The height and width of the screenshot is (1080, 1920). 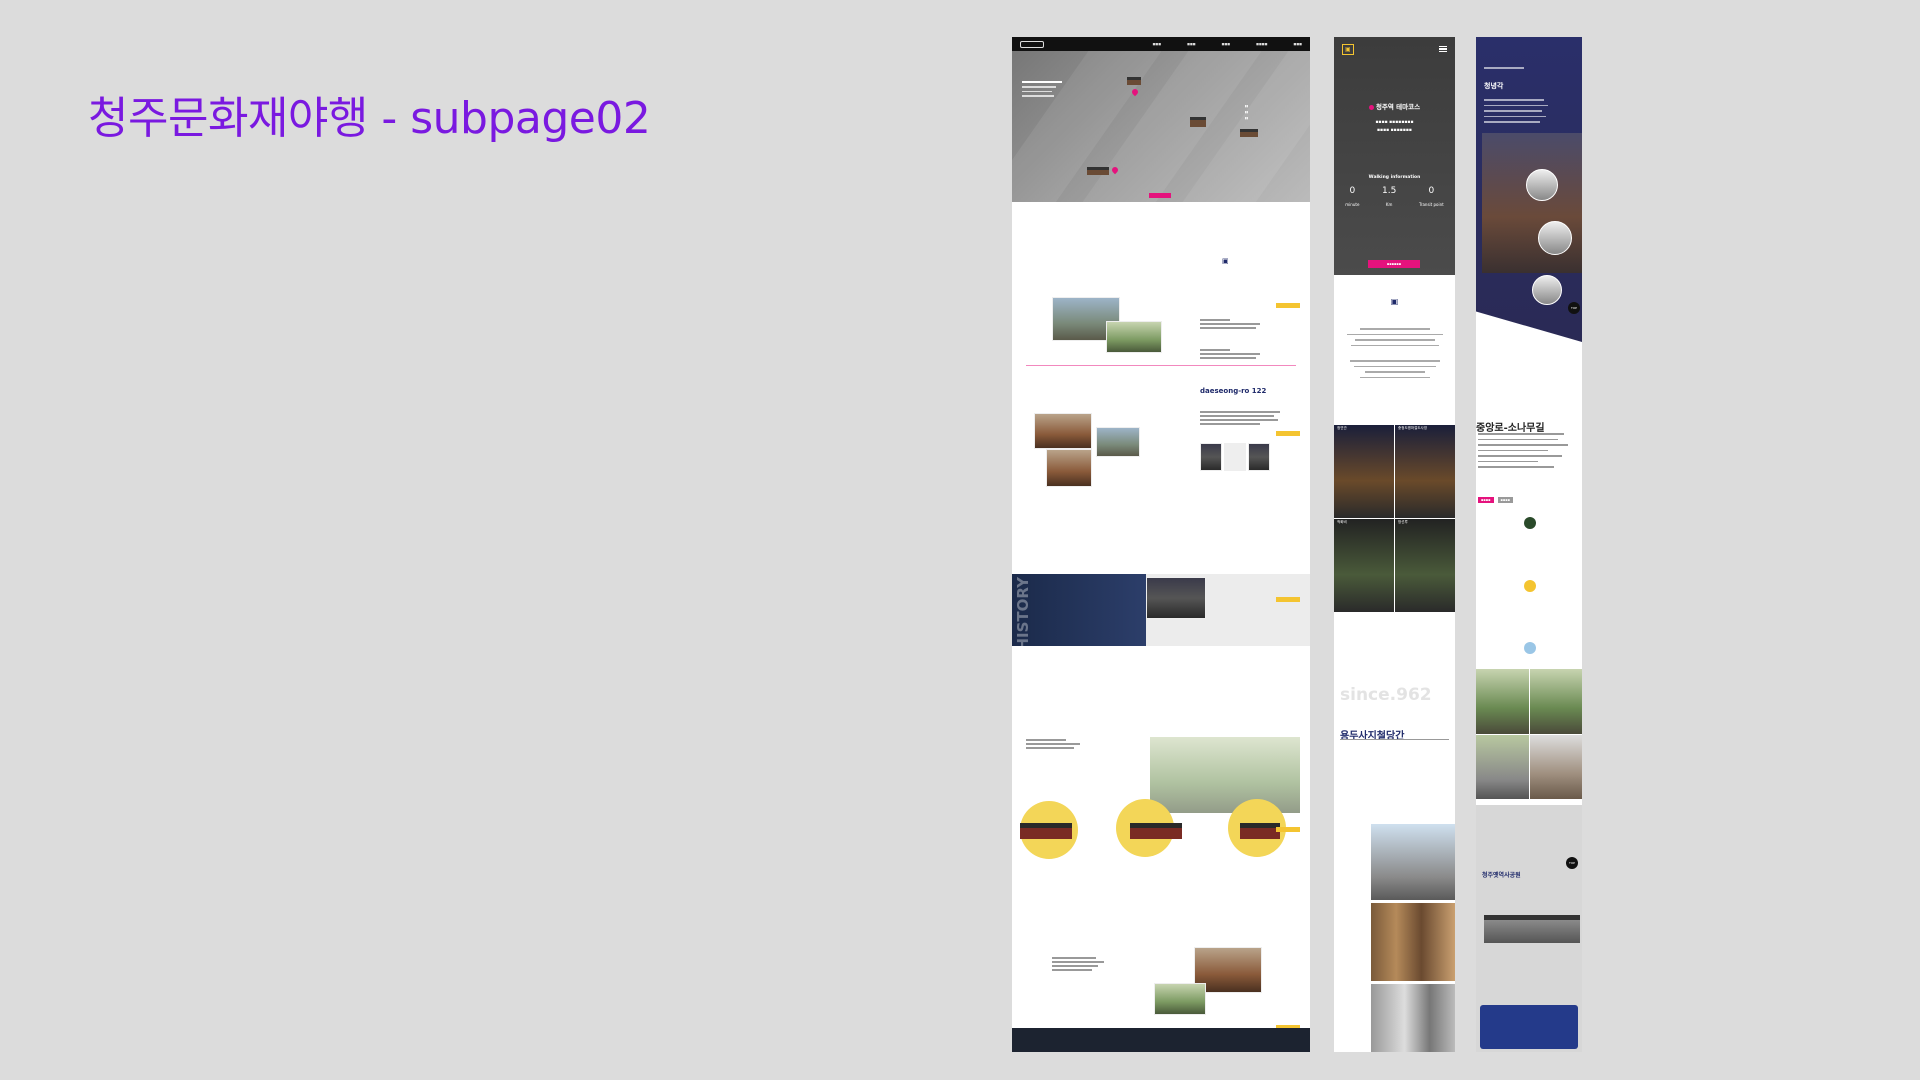 What do you see at coordinates (1394, 353) in the screenshot?
I see `mobile1-intro-text` at bounding box center [1394, 353].